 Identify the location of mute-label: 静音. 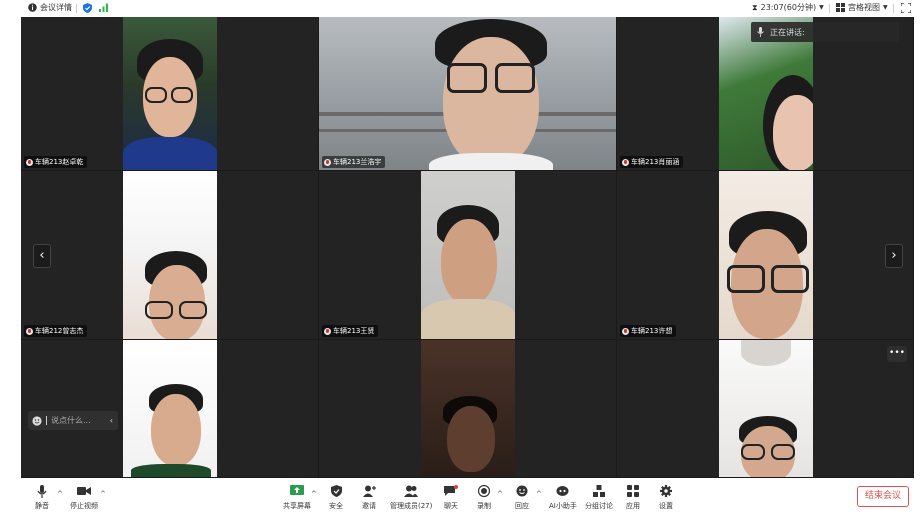
(42, 506).